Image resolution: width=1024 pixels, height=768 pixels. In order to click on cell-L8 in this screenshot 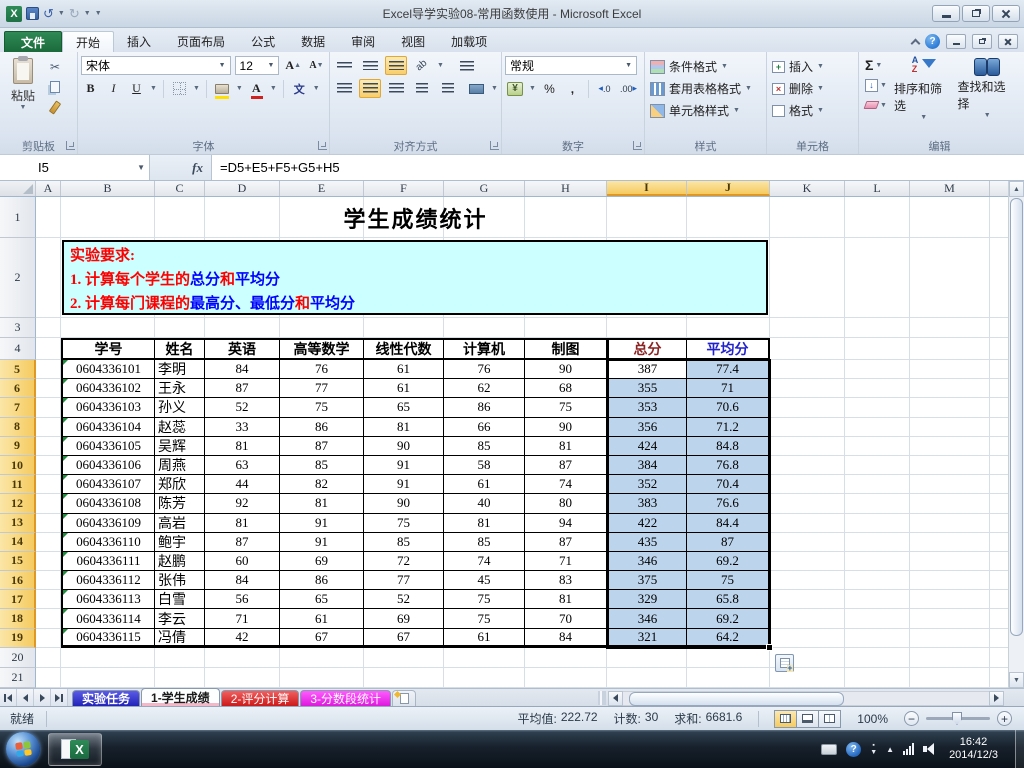, I will do `click(877, 427)`.